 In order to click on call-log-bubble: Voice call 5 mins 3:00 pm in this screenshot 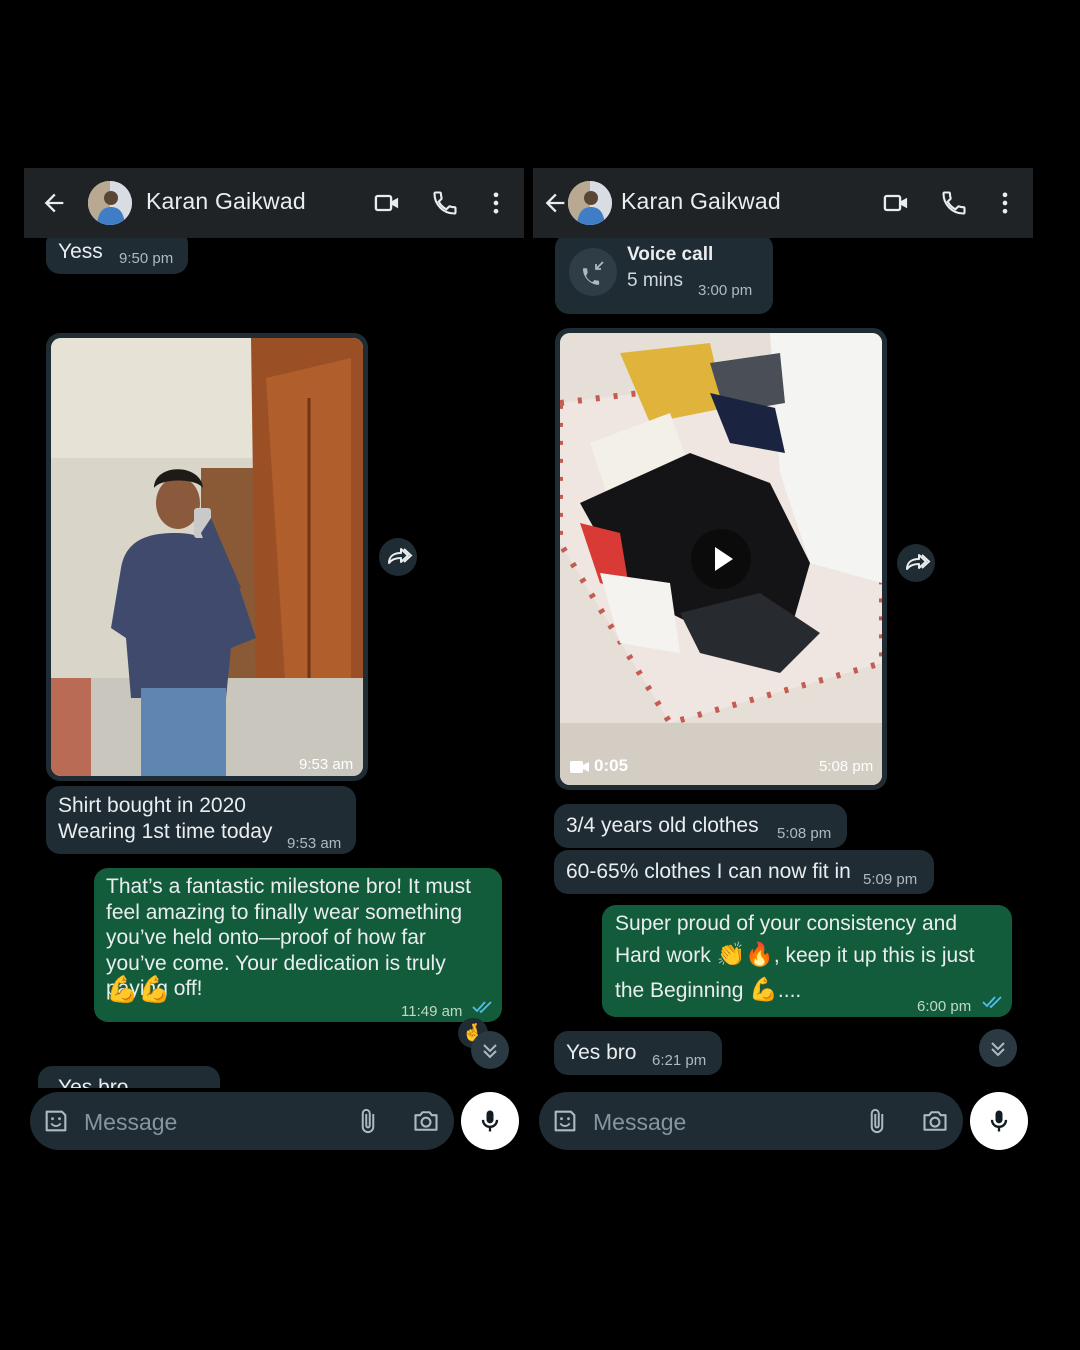, I will do `click(664, 276)`.